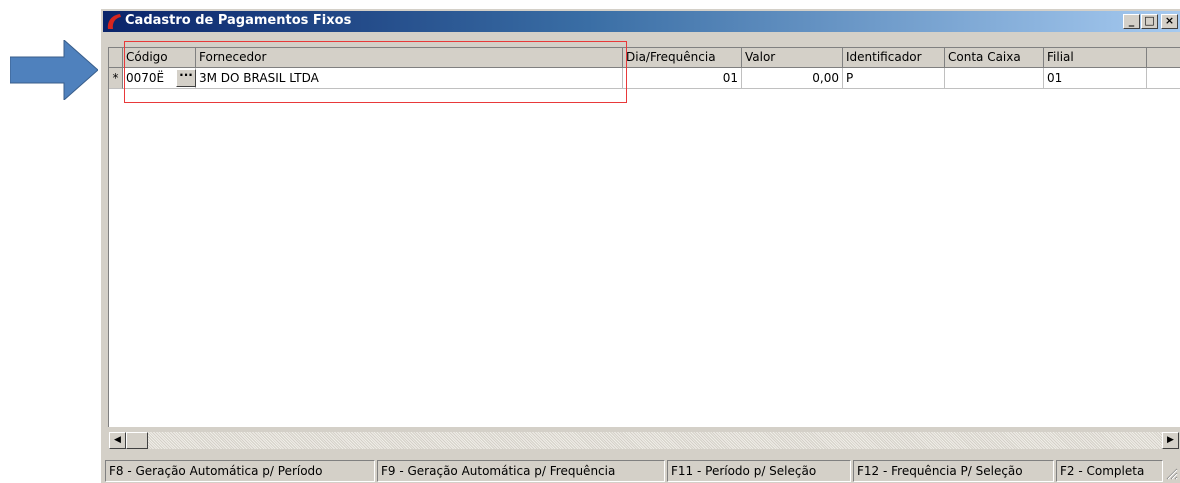  What do you see at coordinates (994, 78) in the screenshot?
I see `cell-conta-caixa` at bounding box center [994, 78].